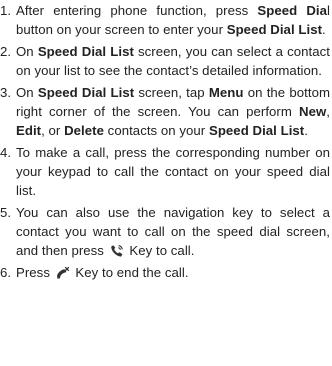 Image resolution: width=332 pixels, height=366 pixels. Describe the element at coordinates (6, 10) in the screenshot. I see `step-number: 1.` at that location.